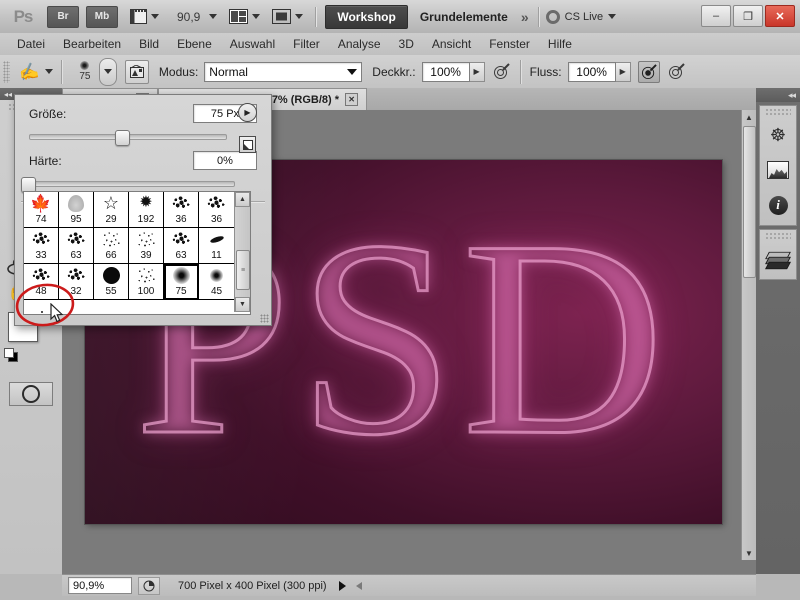 This screenshot has width=800, height=600. I want to click on menu-auswahl: Auswahl, so click(252, 44).